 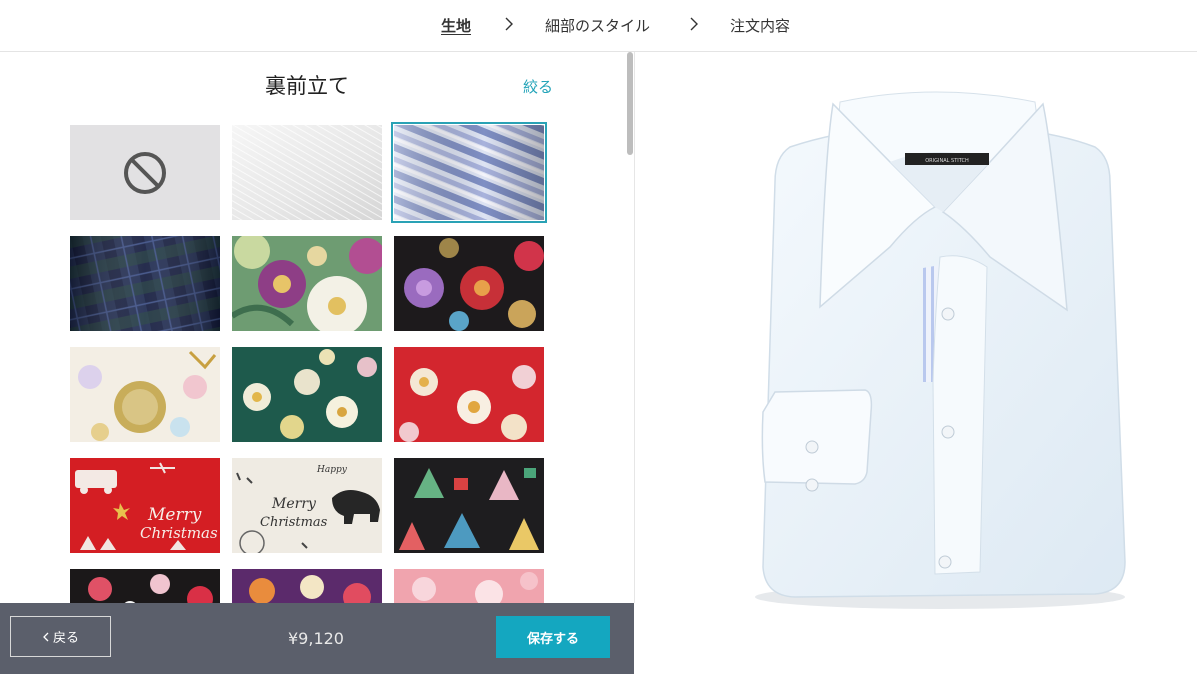 I want to click on step-navigation: 生地 細部のスタイル 注文内容, so click(x=598, y=26).